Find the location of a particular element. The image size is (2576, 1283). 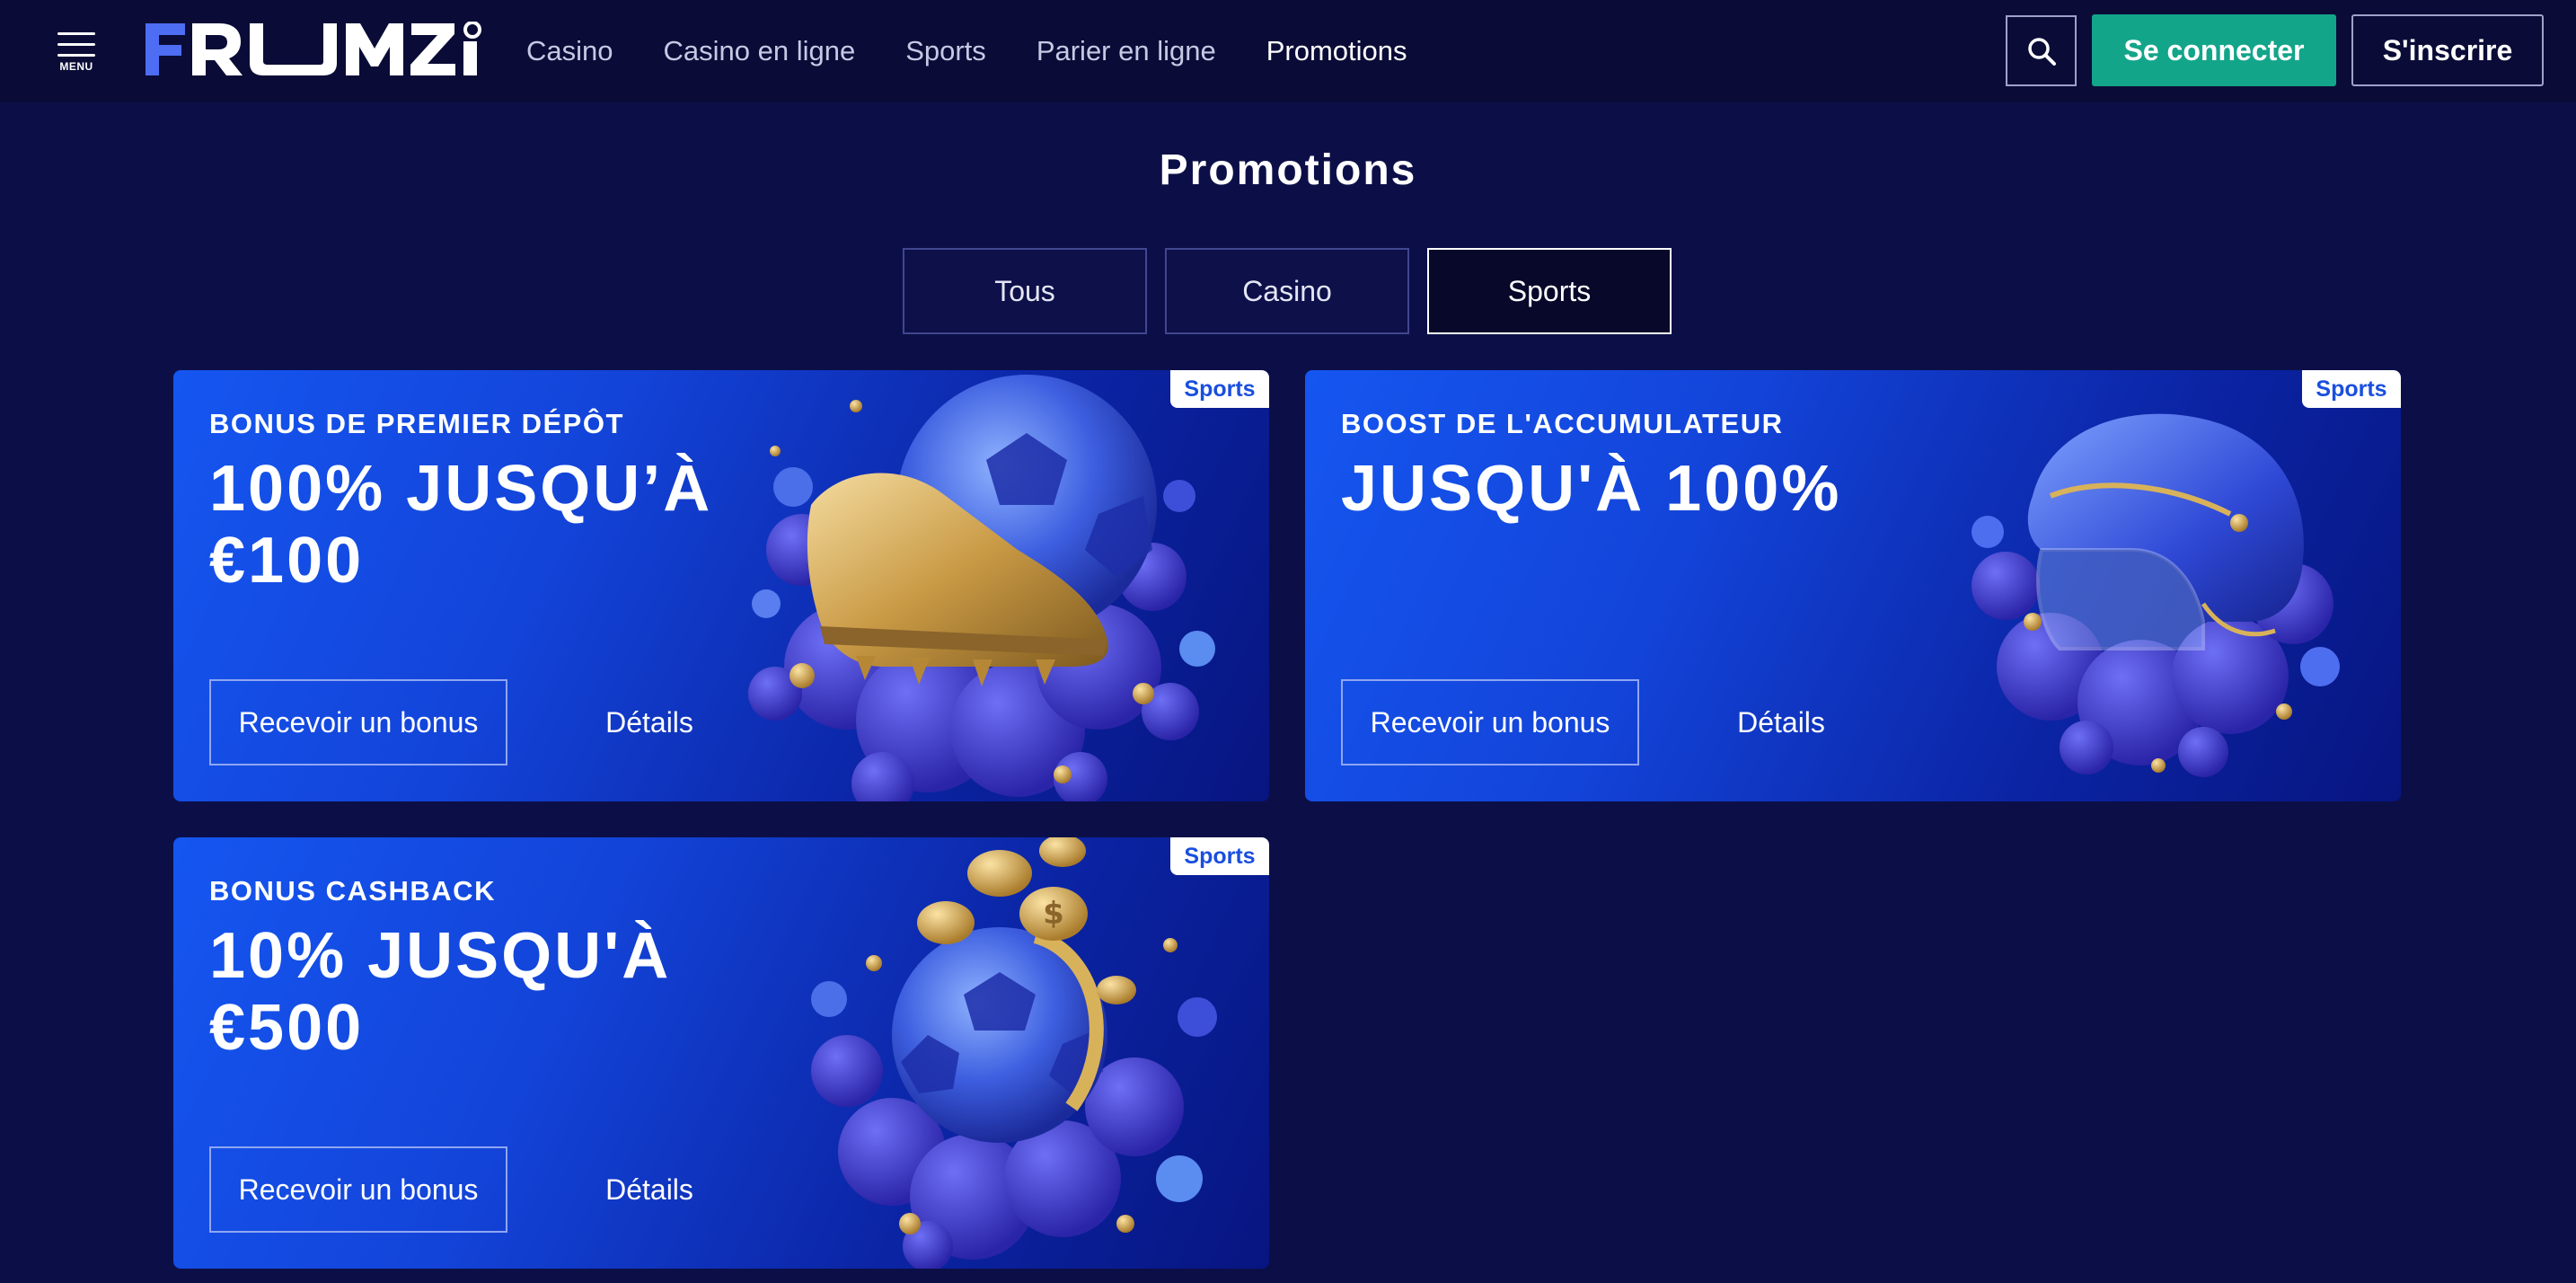

football-coins-illustration: $ is located at coordinates (1014, 1053).